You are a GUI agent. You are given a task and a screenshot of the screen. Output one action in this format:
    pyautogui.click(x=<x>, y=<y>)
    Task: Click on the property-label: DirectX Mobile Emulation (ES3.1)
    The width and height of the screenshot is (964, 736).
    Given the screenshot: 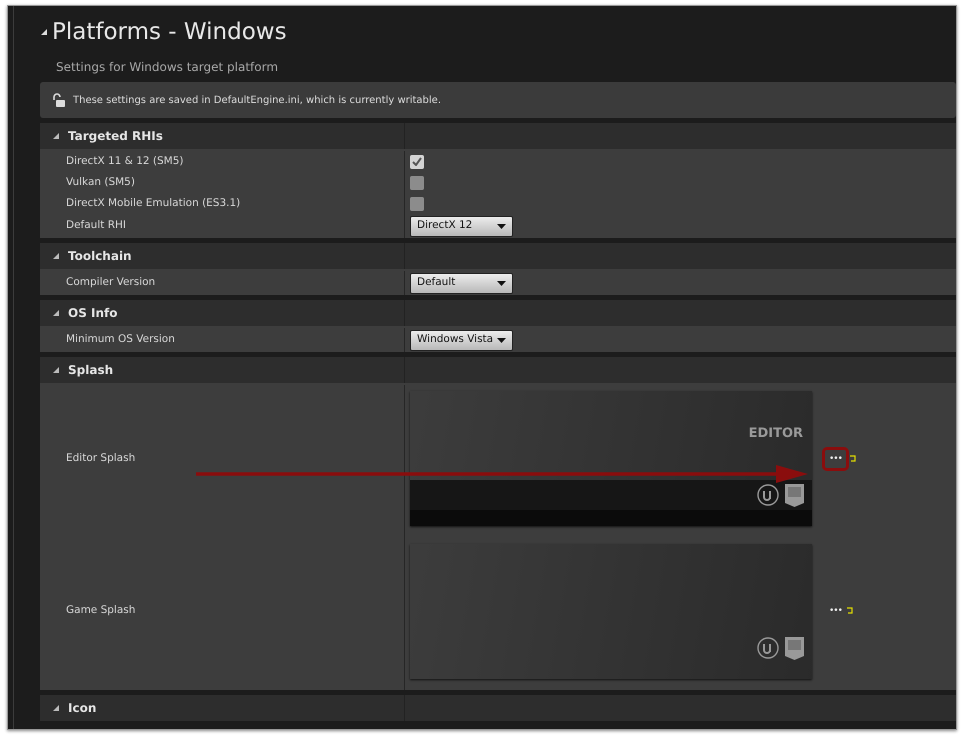 What is the action you would take?
    pyautogui.click(x=153, y=203)
    